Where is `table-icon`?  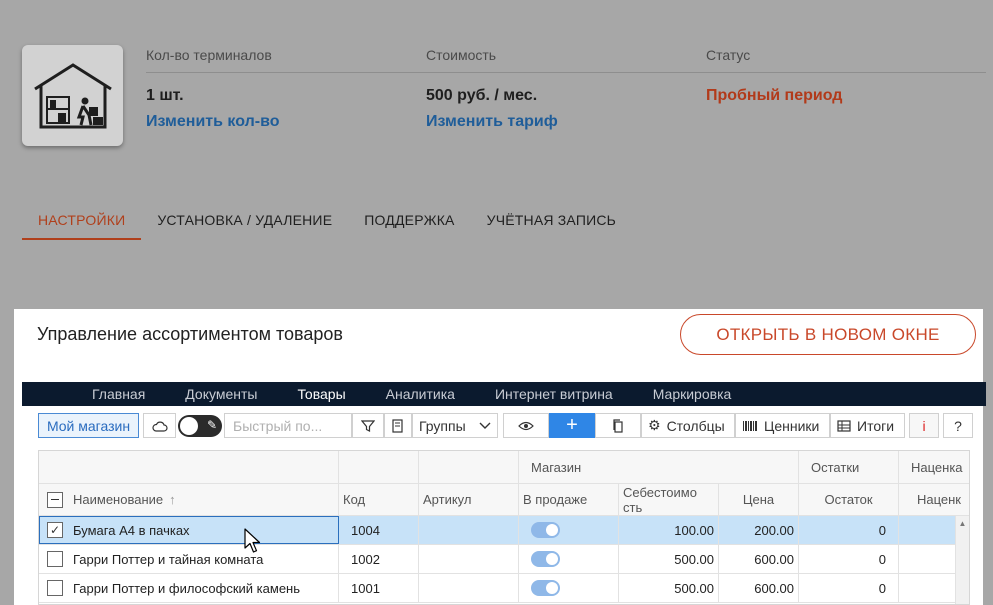 table-icon is located at coordinates (844, 425).